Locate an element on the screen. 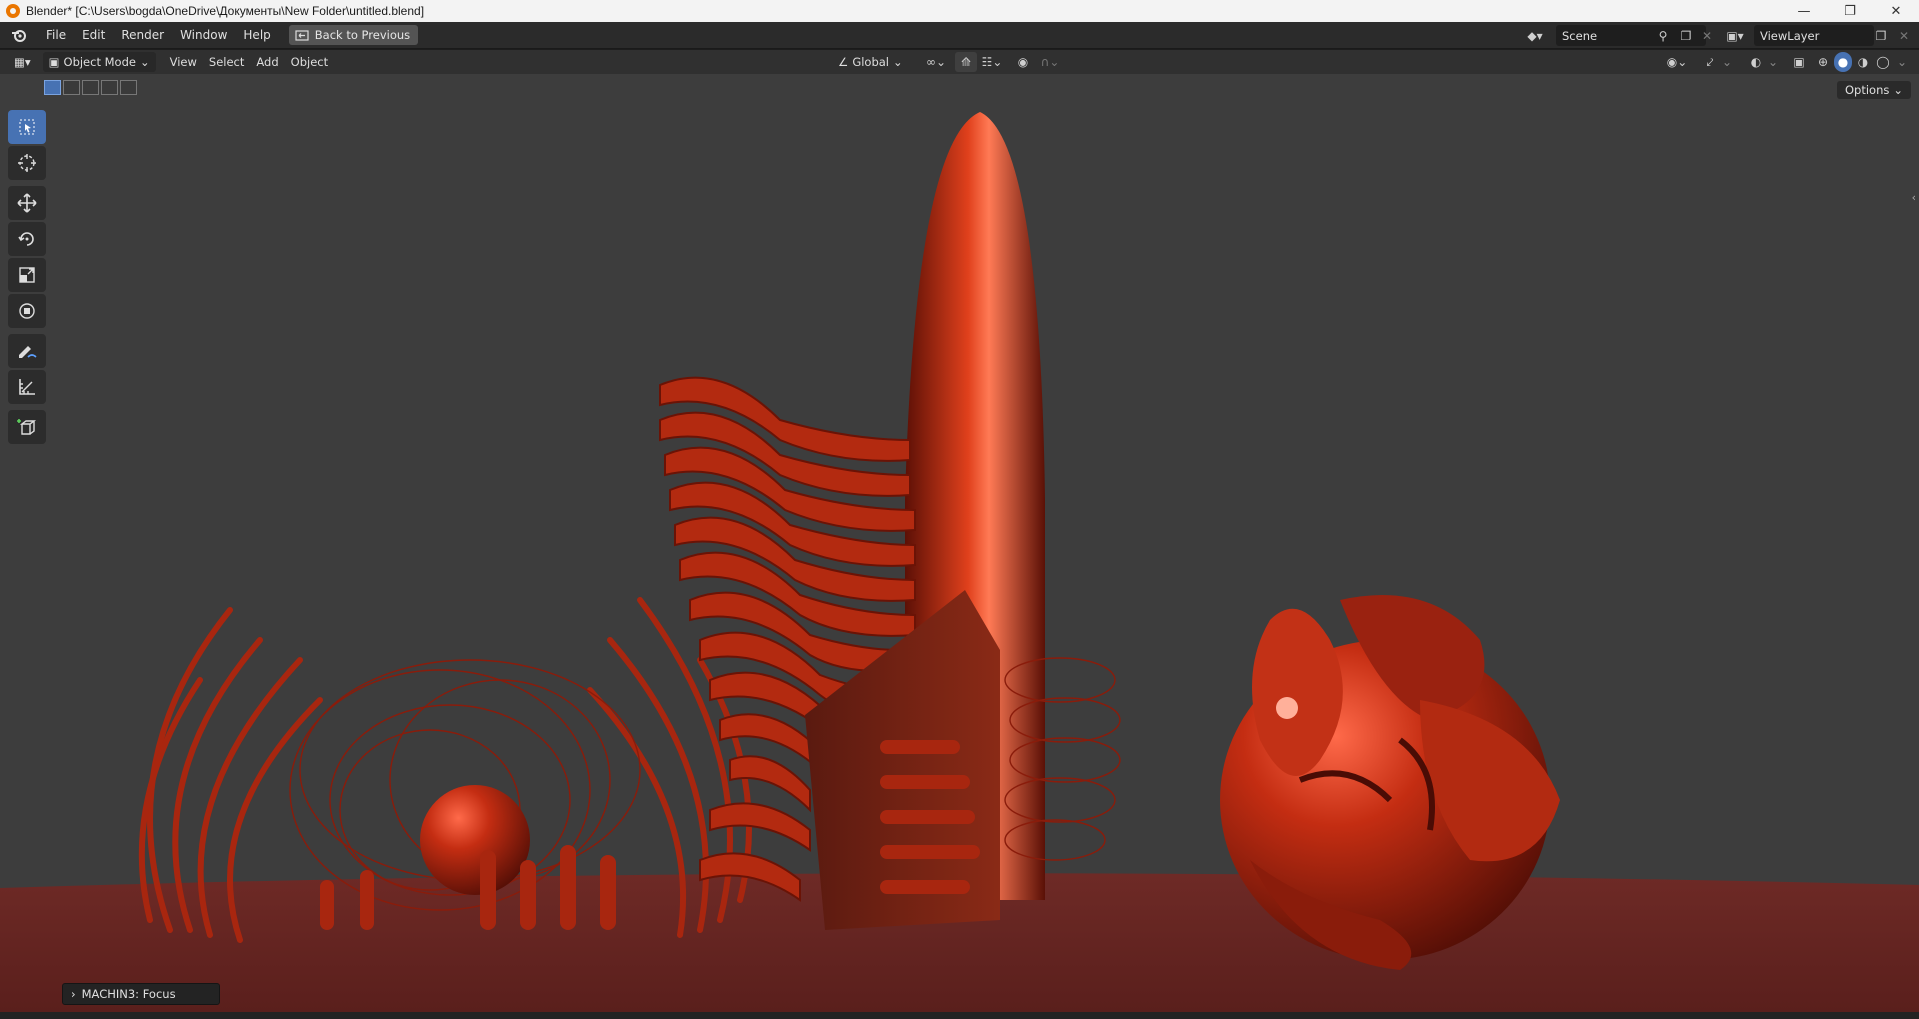  new-scene-icon: ❐ is located at coordinates (1686, 35).